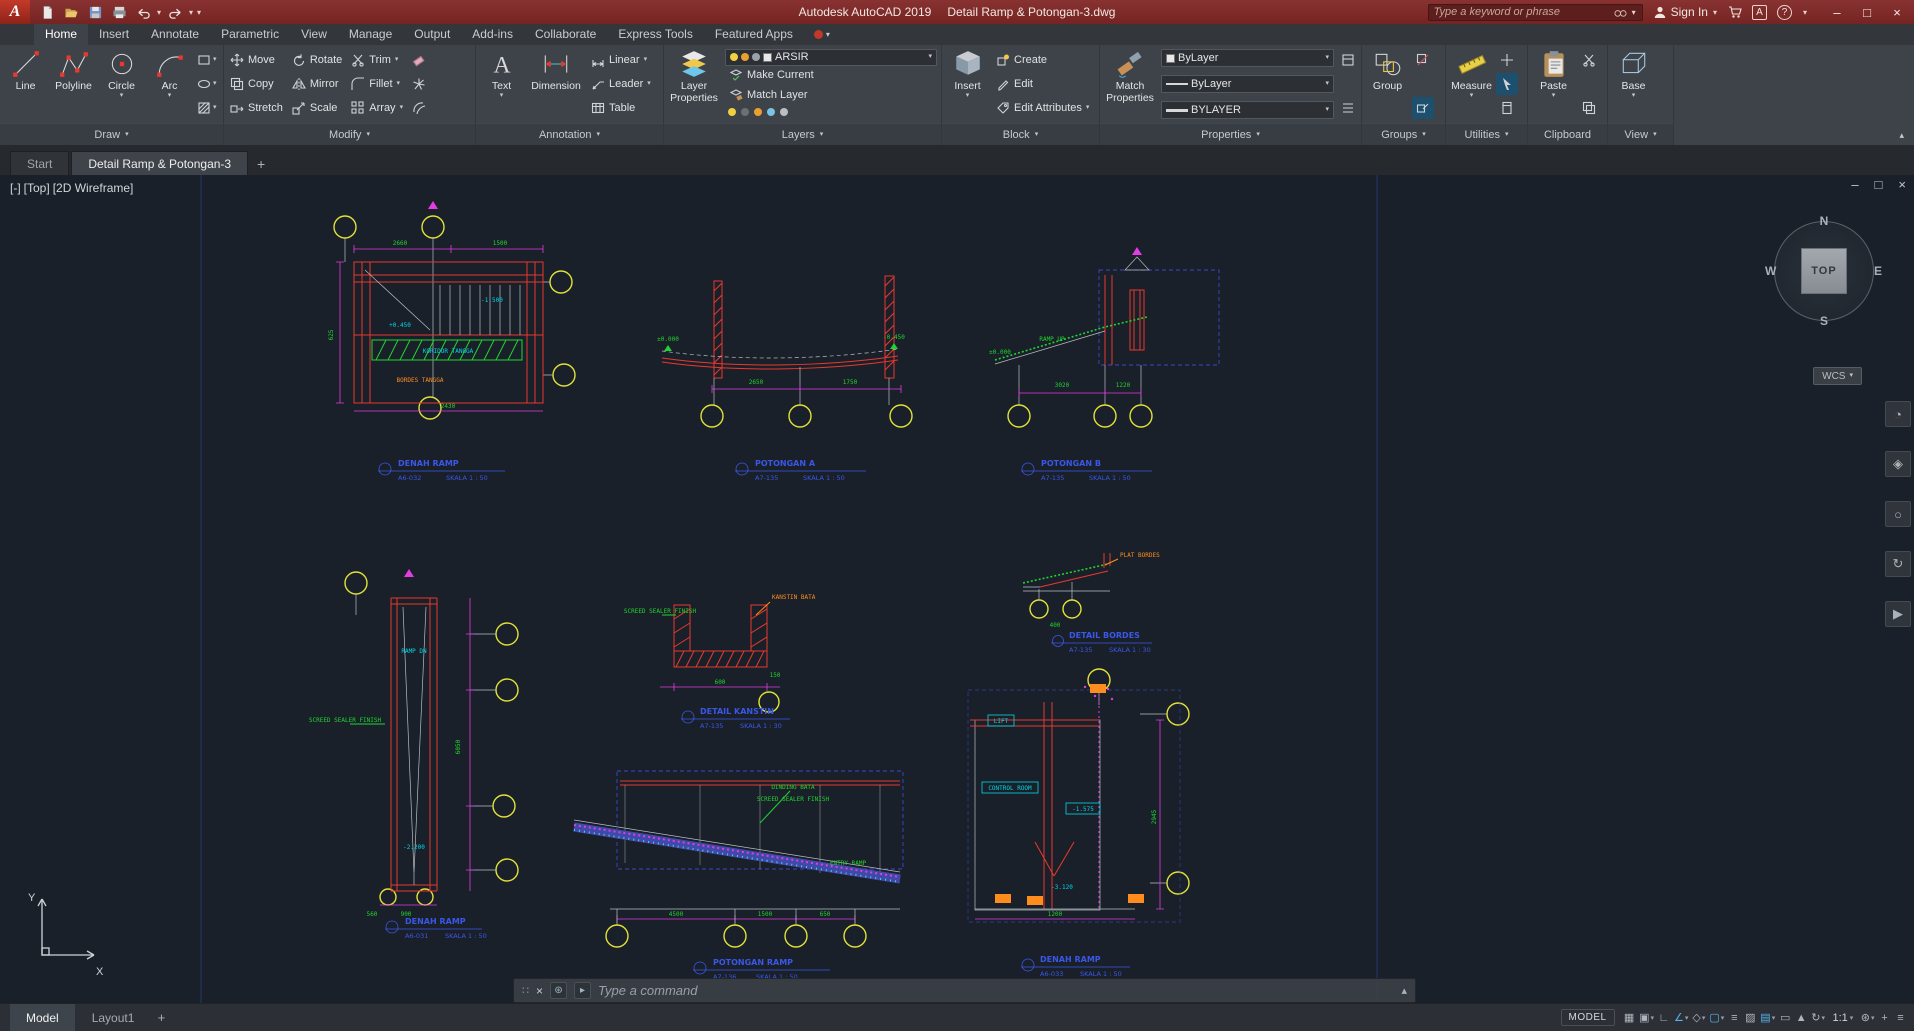 The image size is (1914, 1031). I want to click on command-history-button: ▴, so click(1404, 990).